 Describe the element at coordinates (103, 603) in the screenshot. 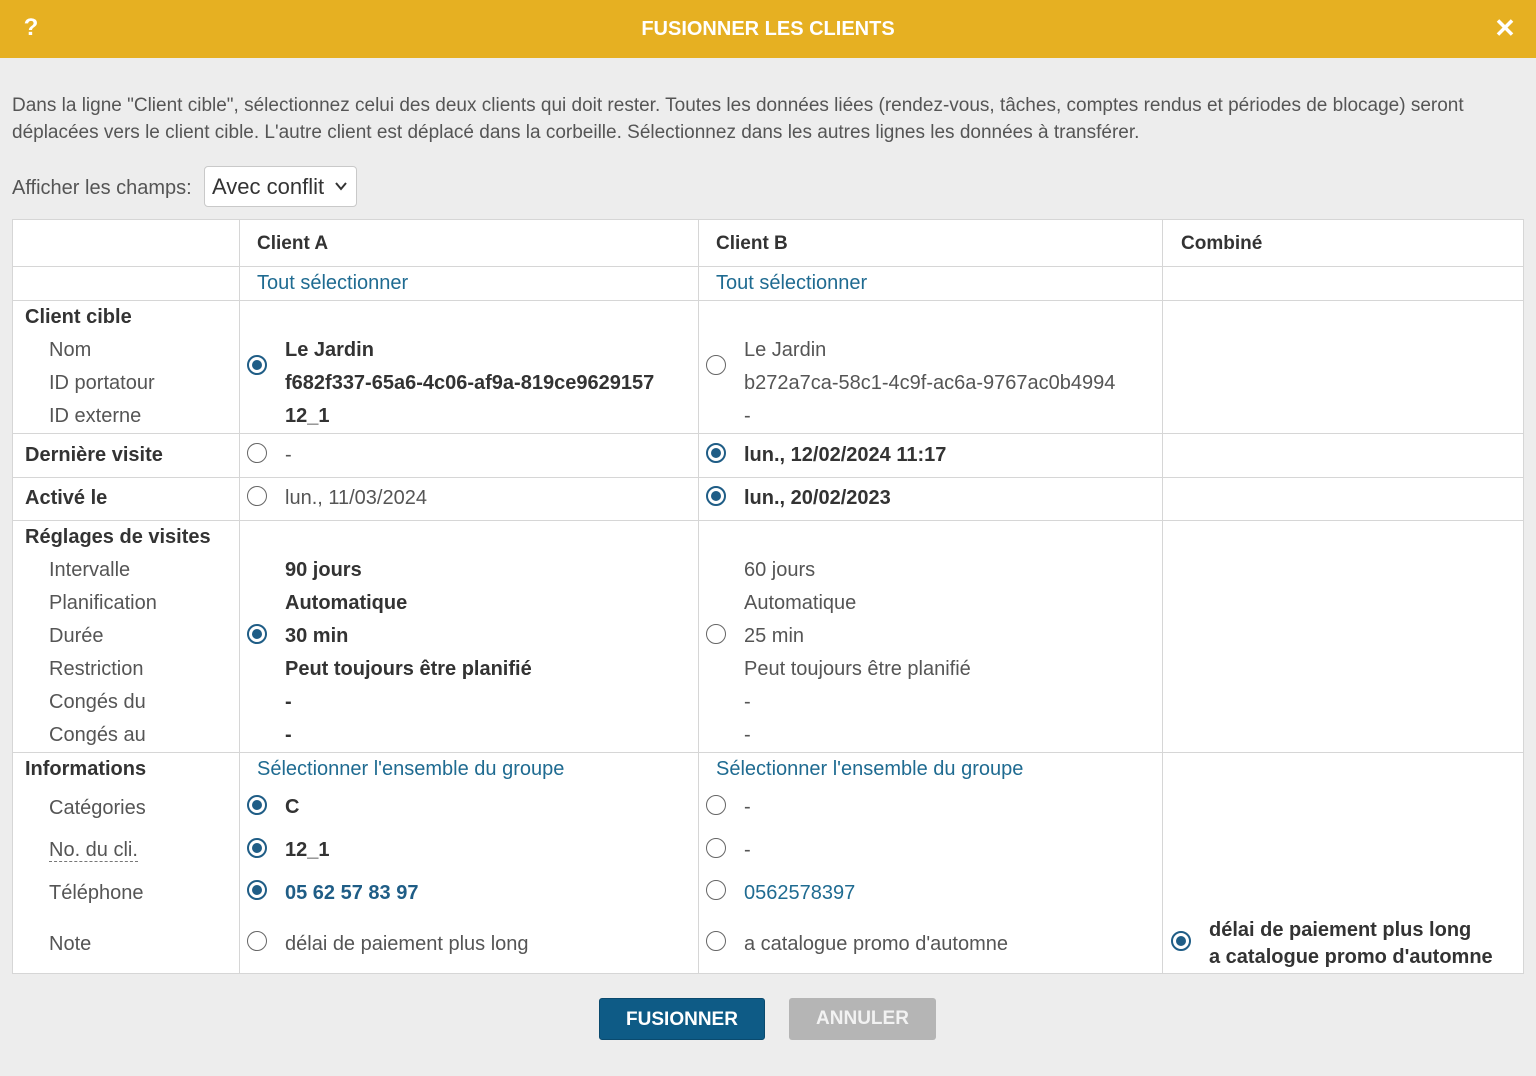

I see `label-planification: Planification` at that location.